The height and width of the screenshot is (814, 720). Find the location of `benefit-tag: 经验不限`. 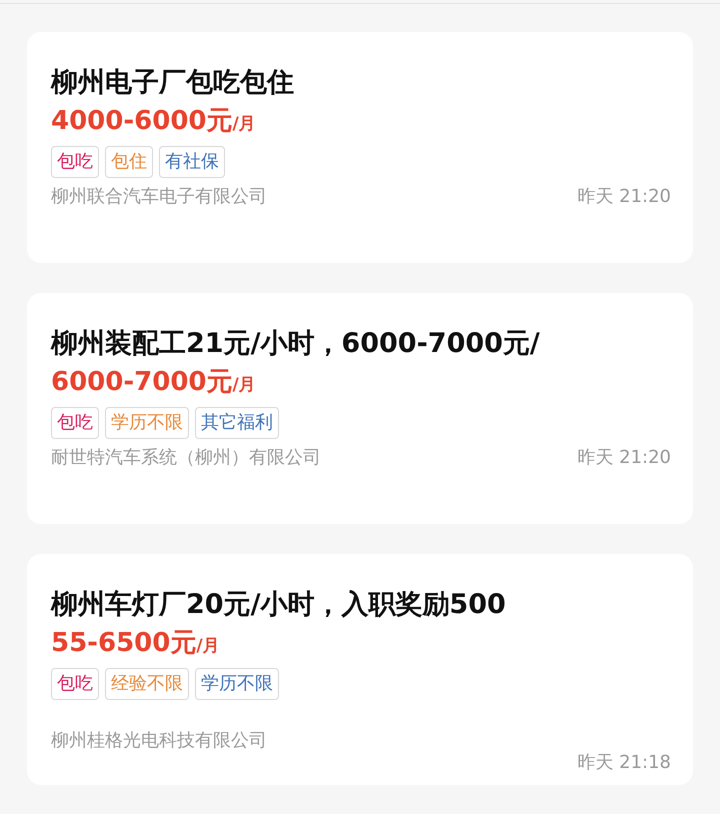

benefit-tag: 经验不限 is located at coordinates (147, 684).